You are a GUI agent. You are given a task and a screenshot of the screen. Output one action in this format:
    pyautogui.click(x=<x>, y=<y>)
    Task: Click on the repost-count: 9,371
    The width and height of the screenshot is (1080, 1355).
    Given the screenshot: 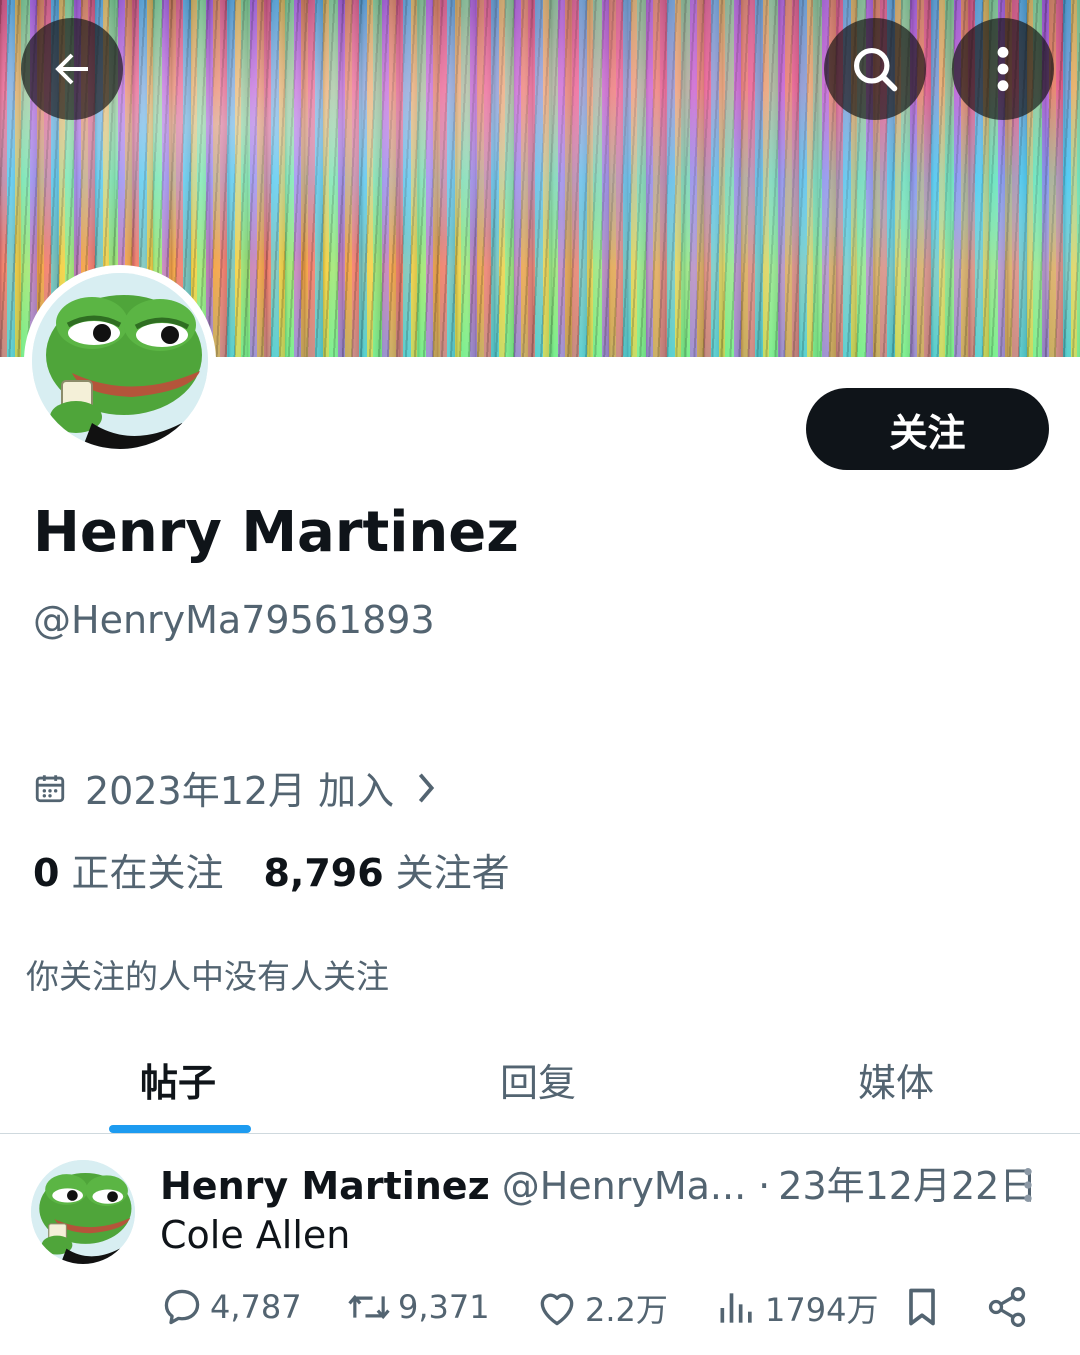 What is the action you would take?
    pyautogui.click(x=444, y=1307)
    